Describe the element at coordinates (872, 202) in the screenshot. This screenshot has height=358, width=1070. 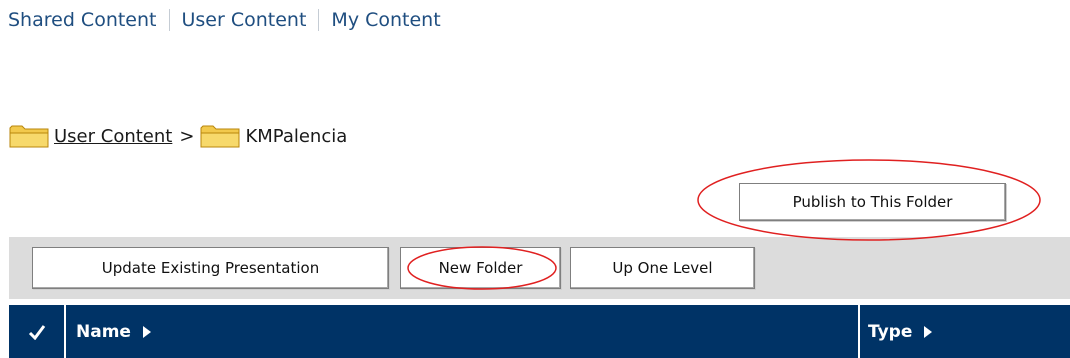
I see `publish-to-folder-button: Publish to This Folder` at that location.